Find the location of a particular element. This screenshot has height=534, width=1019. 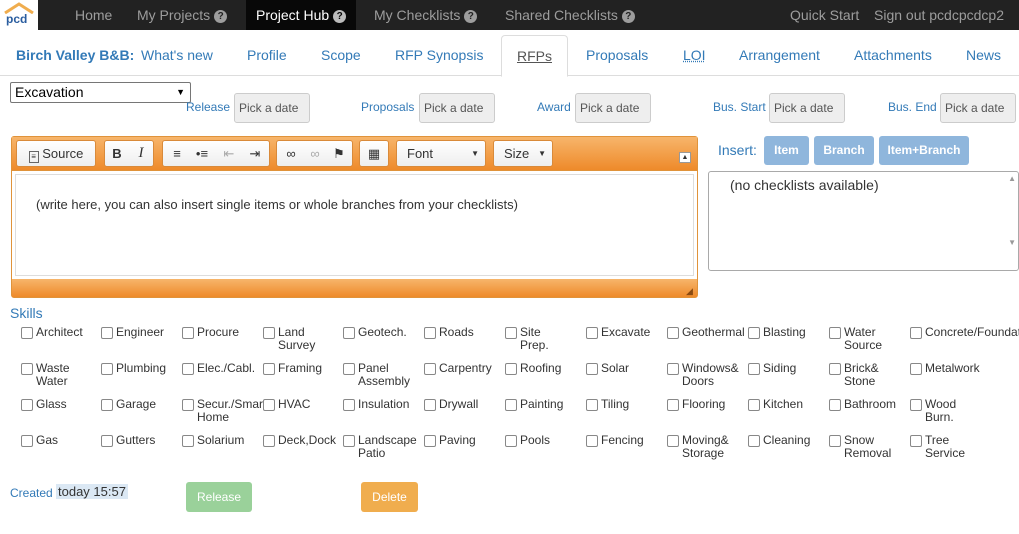

tab-rfps: RFPs is located at coordinates (534, 56).